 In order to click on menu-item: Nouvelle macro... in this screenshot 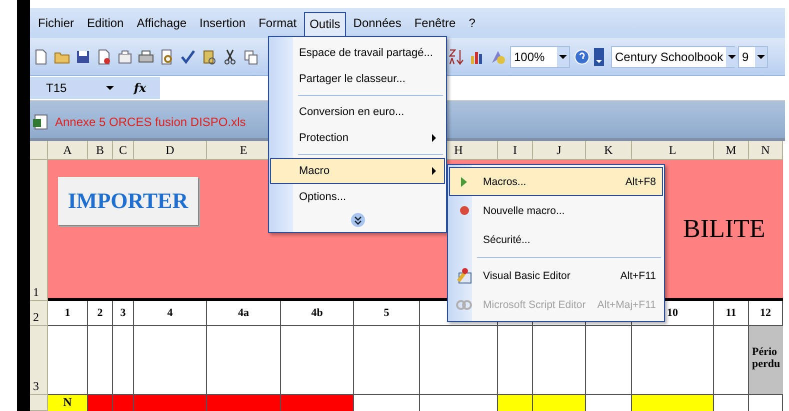, I will do `click(556, 210)`.